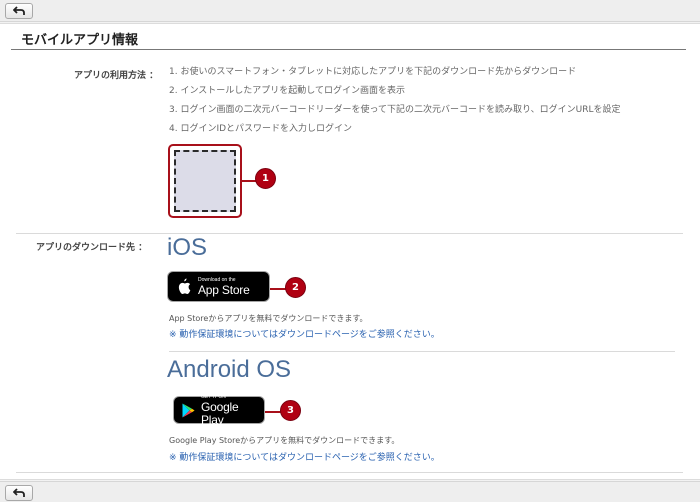  Describe the element at coordinates (350, 491) in the screenshot. I see `bottom-toolbar` at that location.